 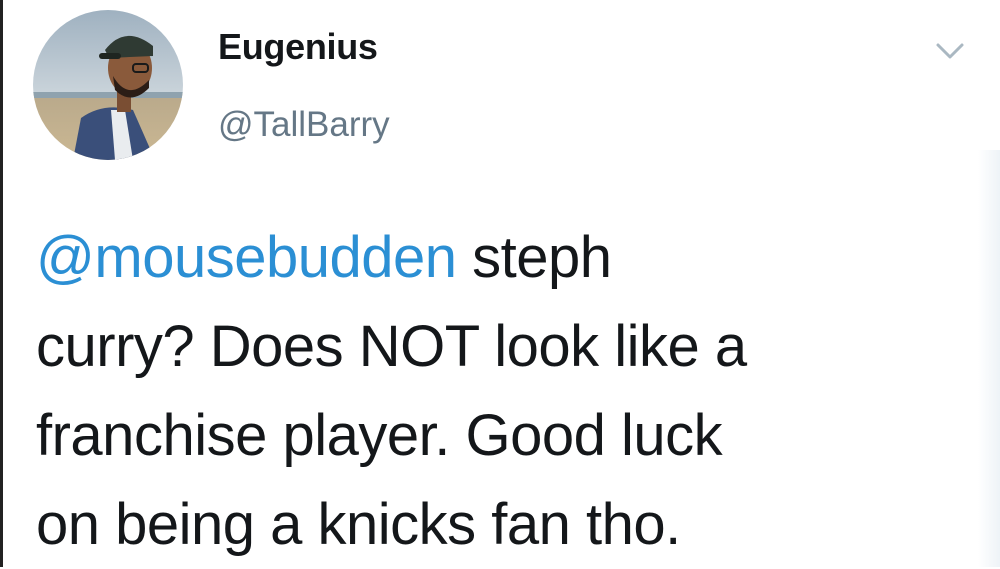 I want to click on tweet-line-1-rest: steph, so click(x=534, y=257).